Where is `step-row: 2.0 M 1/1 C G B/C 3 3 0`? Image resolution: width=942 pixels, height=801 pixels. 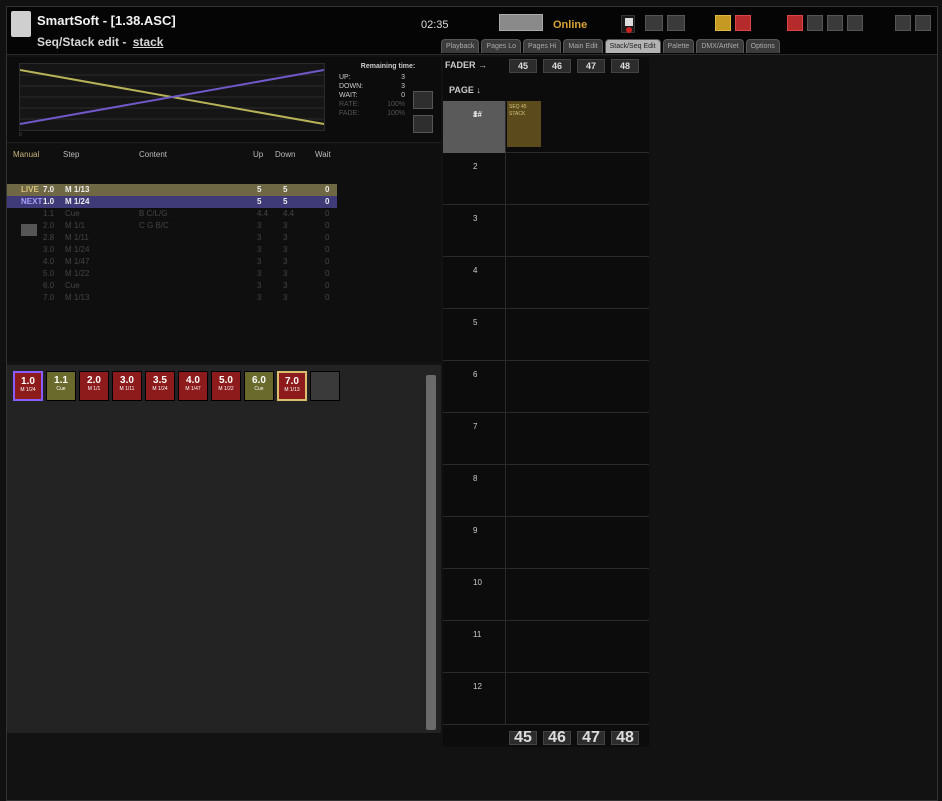
step-row: 2.0 M 1/1 C G B/C 3 3 0 is located at coordinates (172, 226).